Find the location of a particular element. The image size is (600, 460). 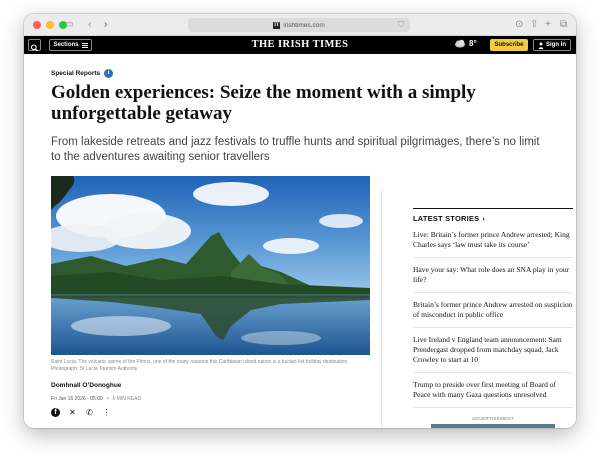

sign-in-button: Sign In is located at coordinates (552, 45).